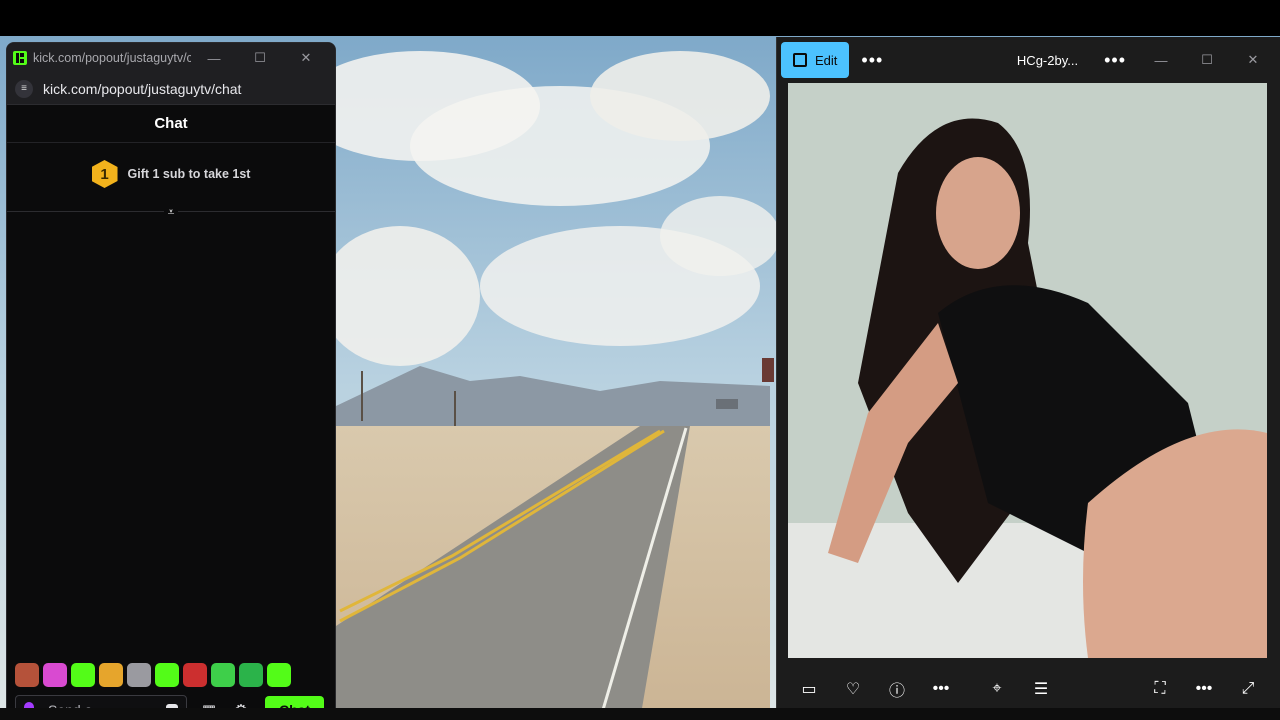 This screenshot has width=1280, height=720. I want to click on kick-logo-icon, so click(20, 58).